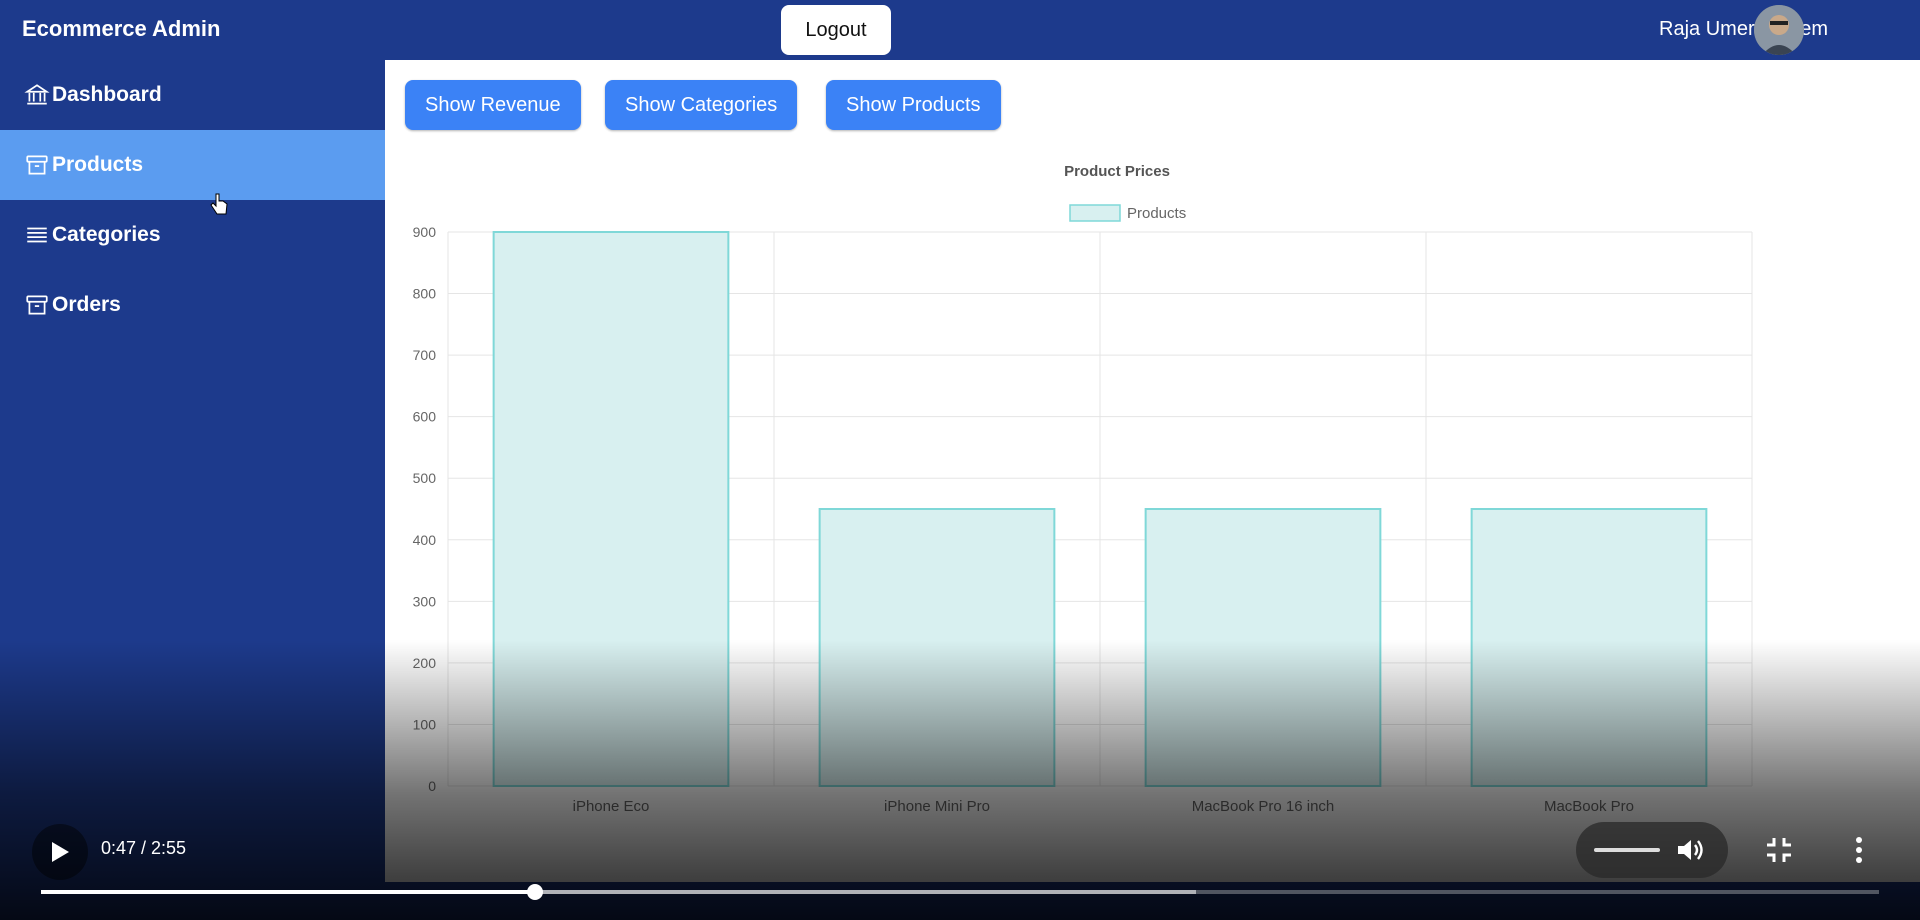 This screenshot has width=1920, height=920. What do you see at coordinates (425, 232) in the screenshot?
I see `y-tick-label: 900` at bounding box center [425, 232].